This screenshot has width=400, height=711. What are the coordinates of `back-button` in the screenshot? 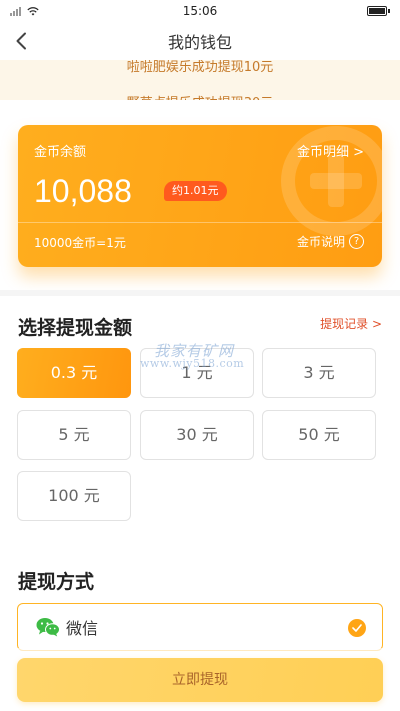 It's located at (21, 41).